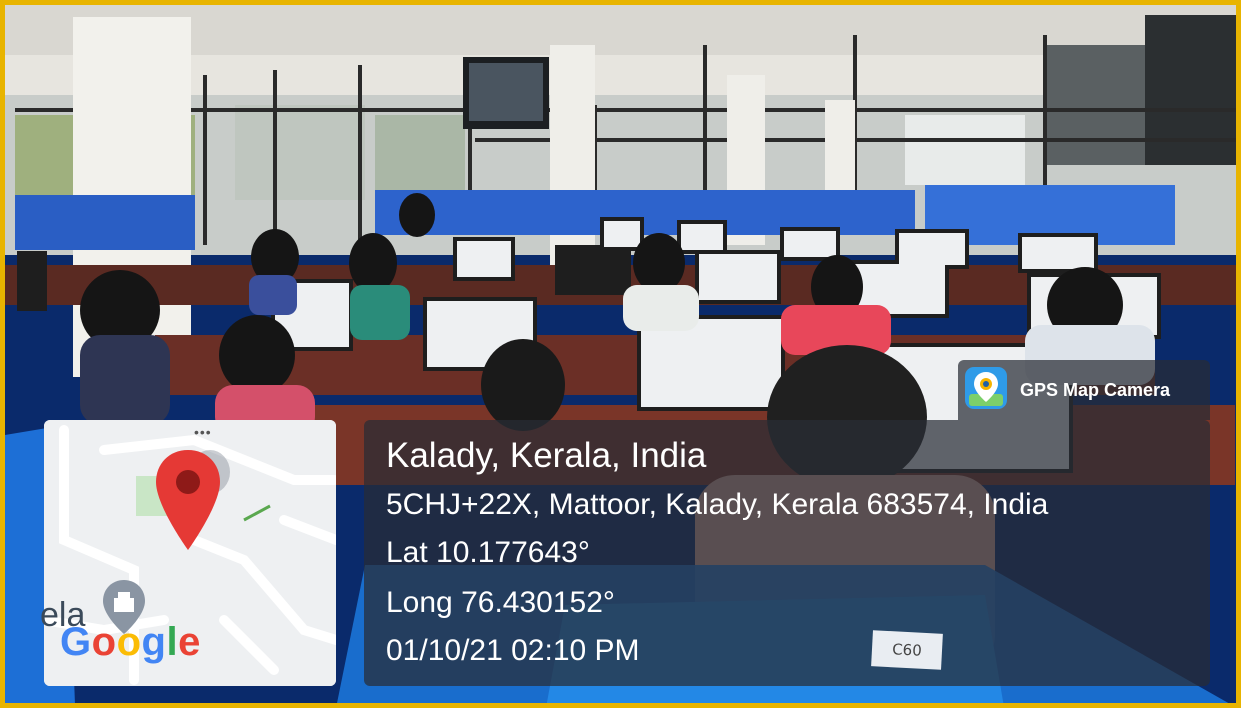 The height and width of the screenshot is (708, 1241). What do you see at coordinates (500, 602) in the screenshot?
I see `longitude-value: Long 76.430152°` at bounding box center [500, 602].